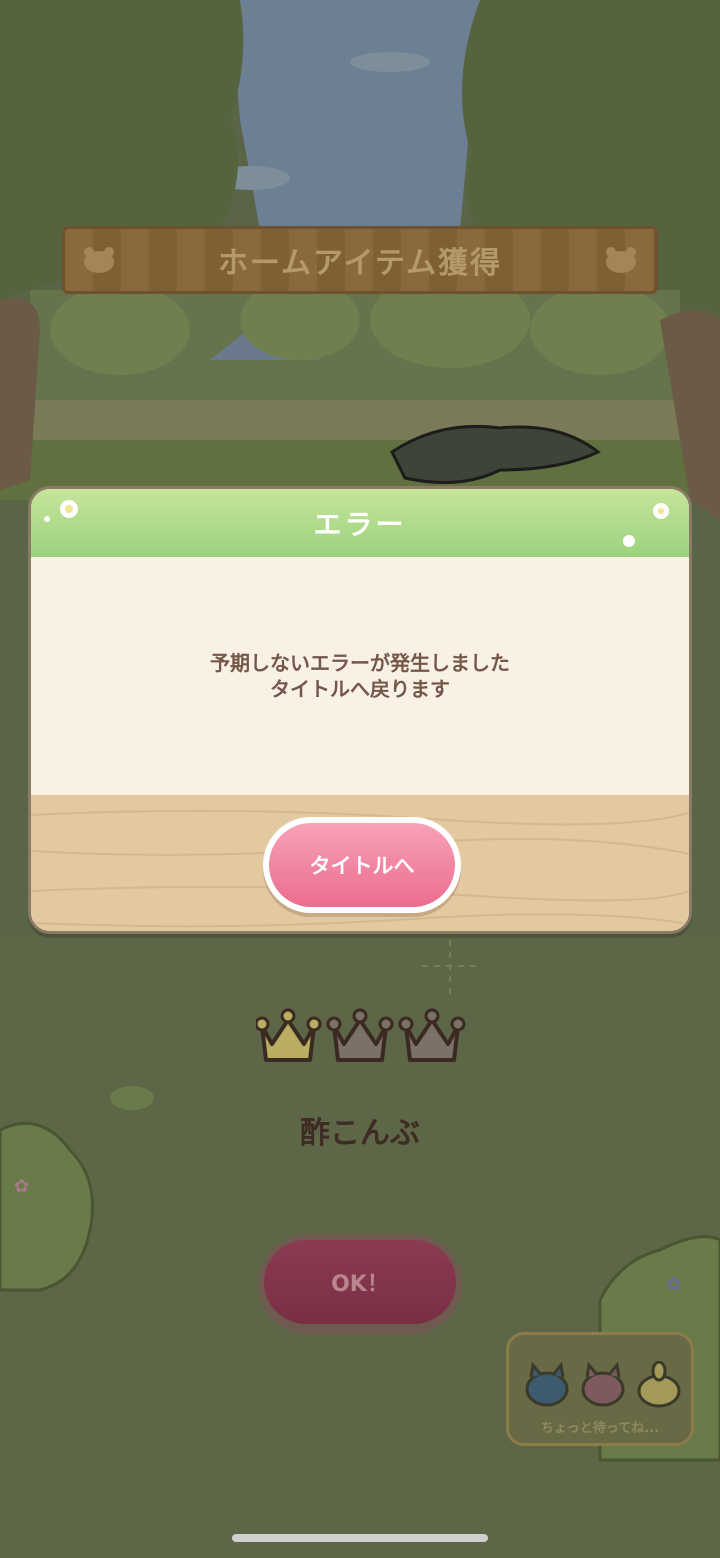  I want to click on ok-button-label: OK！, so click(360, 1284).